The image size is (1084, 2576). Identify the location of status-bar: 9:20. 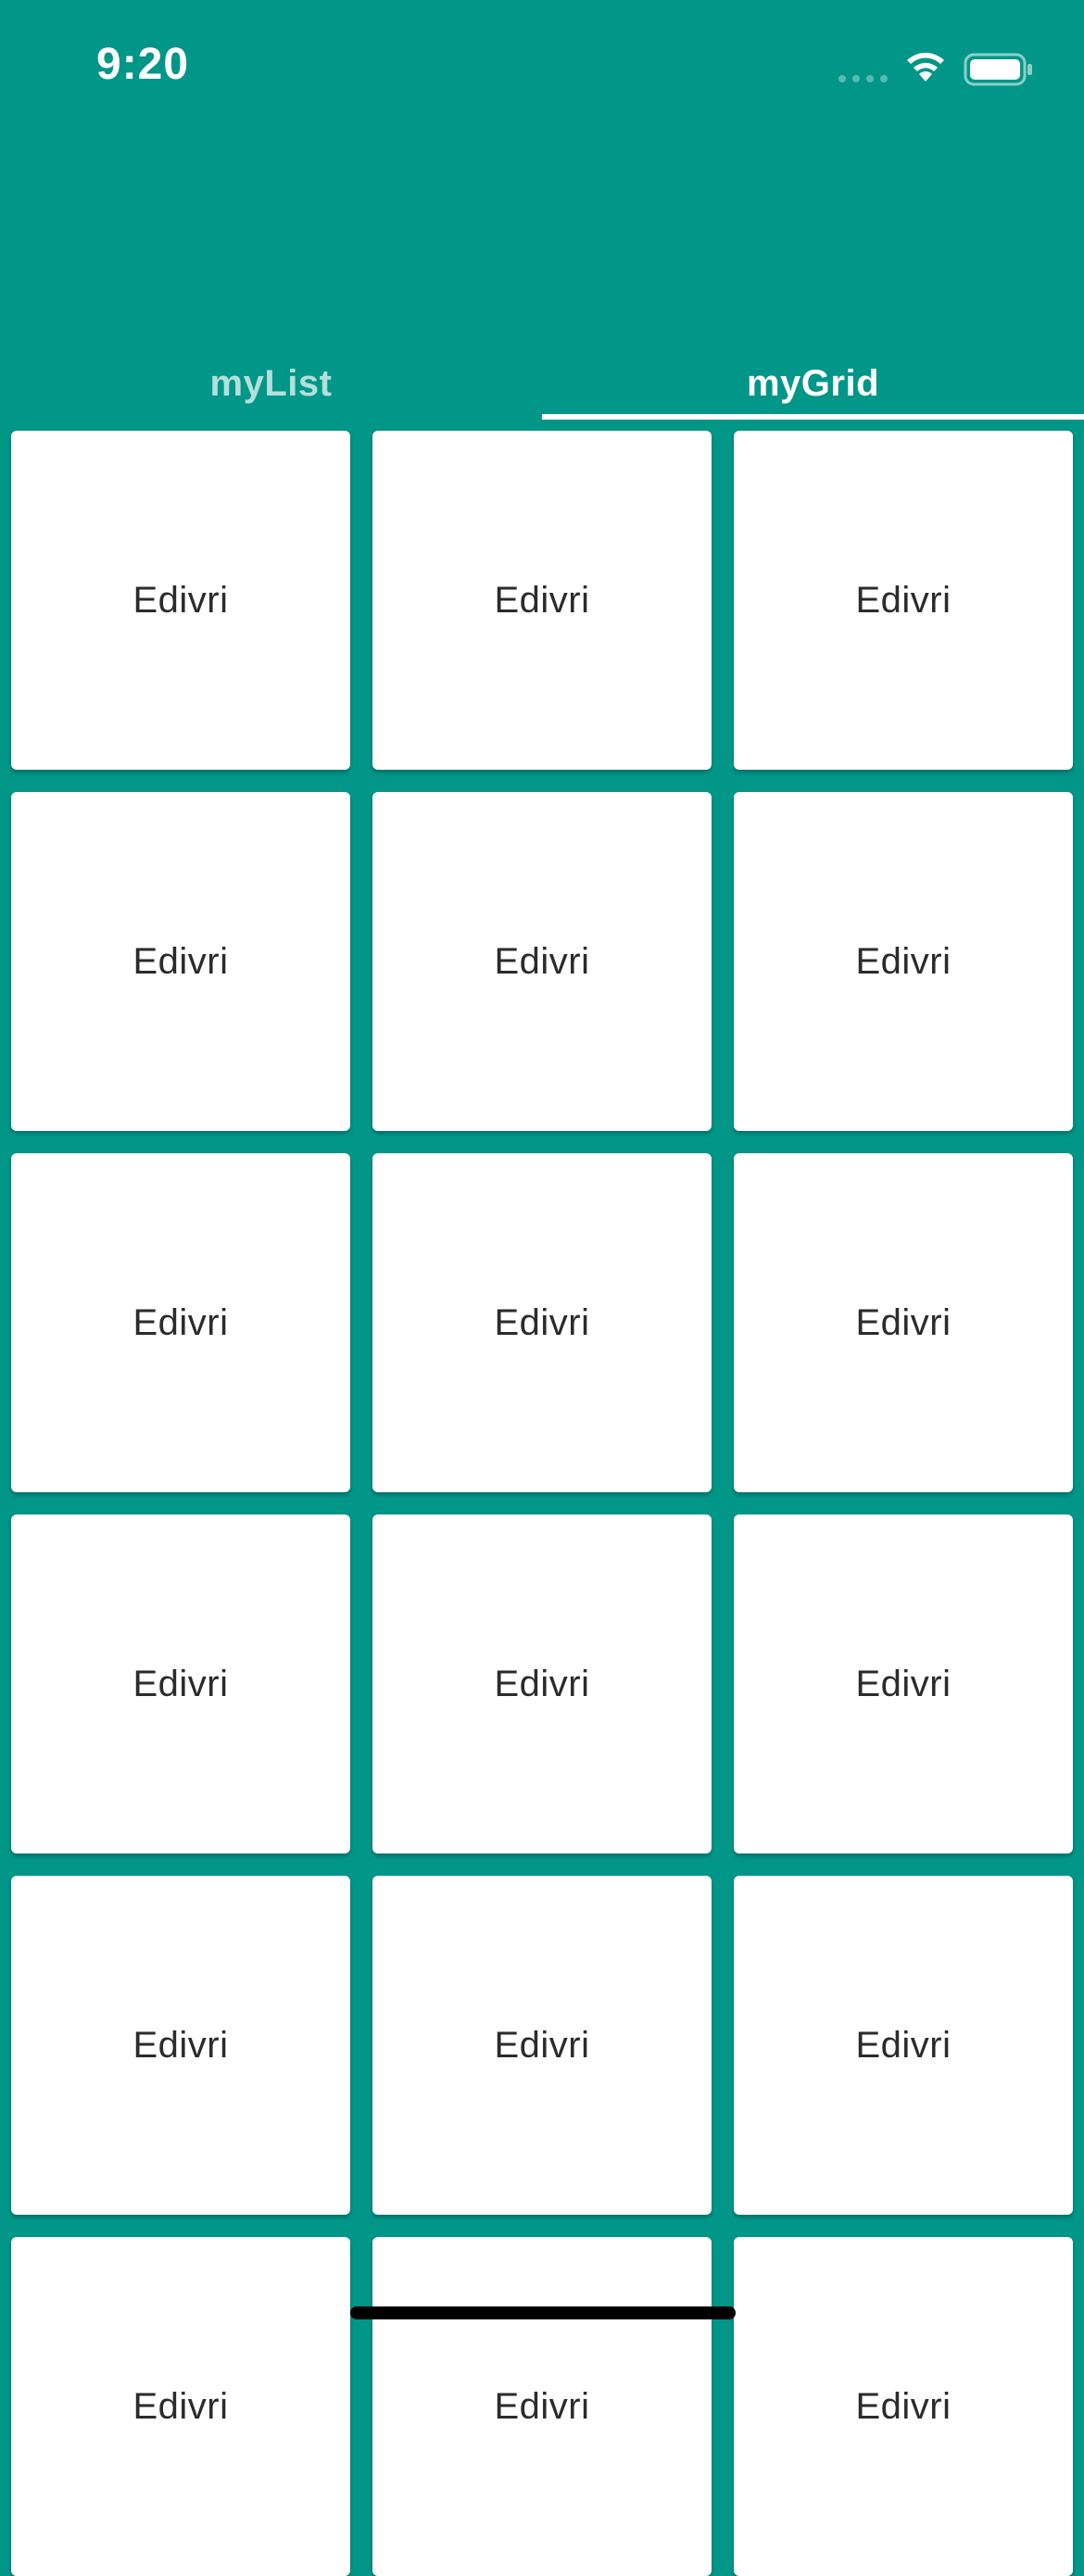
(542, 69).